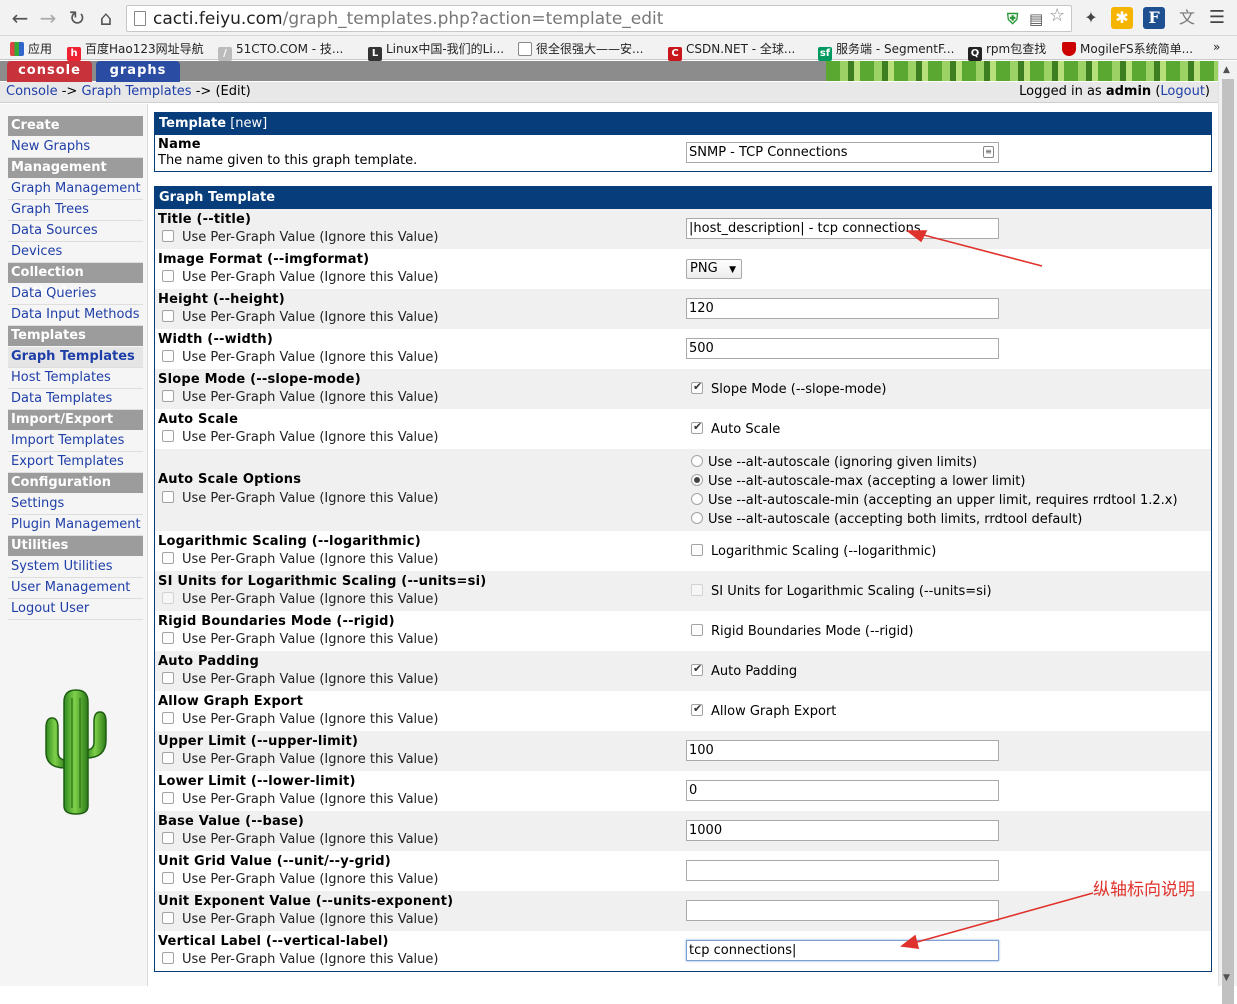 Image resolution: width=1237 pixels, height=1004 pixels. I want to click on sidebar-item-data-templates: Data Templates, so click(75, 399).